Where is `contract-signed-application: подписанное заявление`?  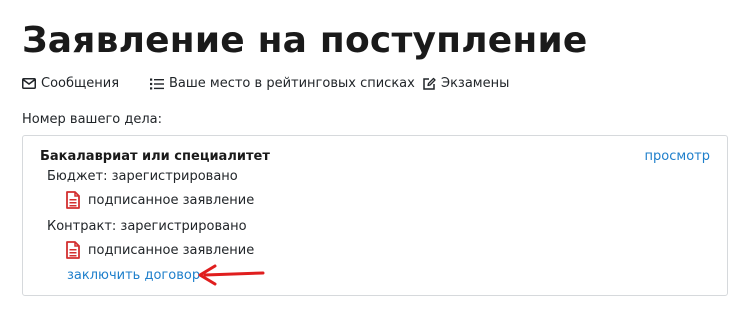
contract-signed-application: подписанное заявление is located at coordinates (160, 250).